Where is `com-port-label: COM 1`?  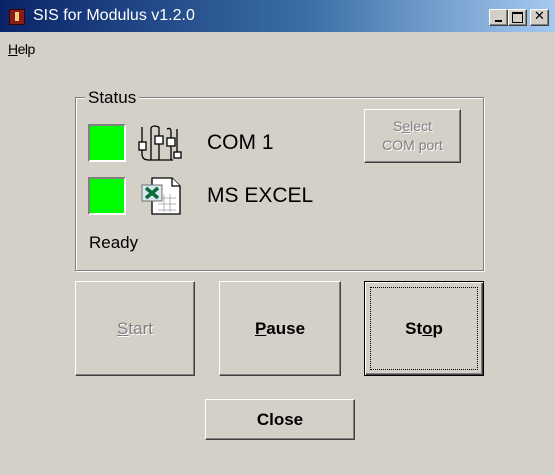 com-port-label: COM 1 is located at coordinates (240, 142).